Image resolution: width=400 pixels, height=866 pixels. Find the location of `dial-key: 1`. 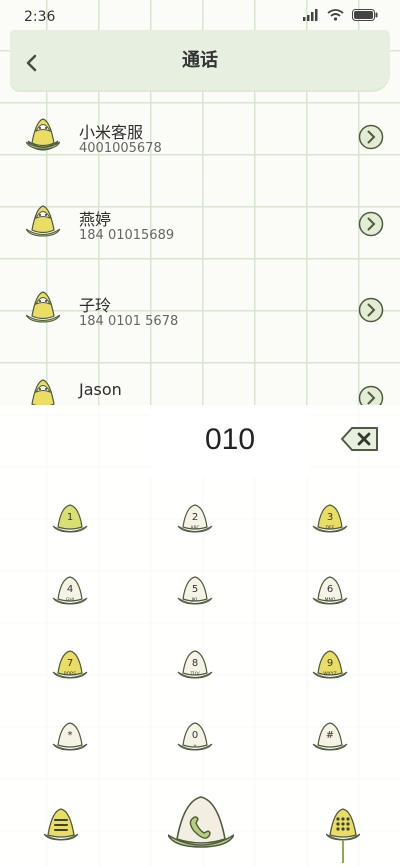

dial-key: 1 is located at coordinates (70, 518).